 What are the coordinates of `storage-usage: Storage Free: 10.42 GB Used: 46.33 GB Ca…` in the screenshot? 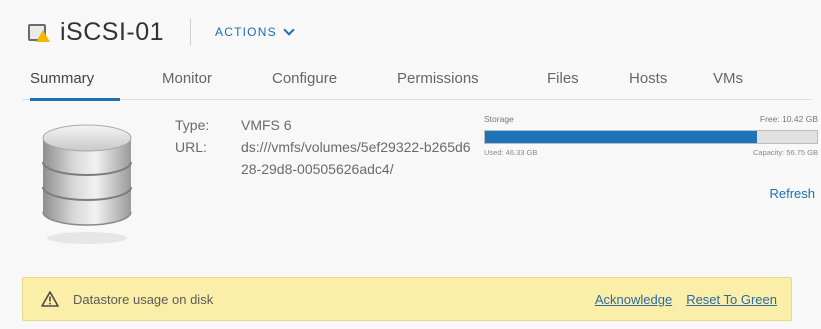 It's located at (651, 157).